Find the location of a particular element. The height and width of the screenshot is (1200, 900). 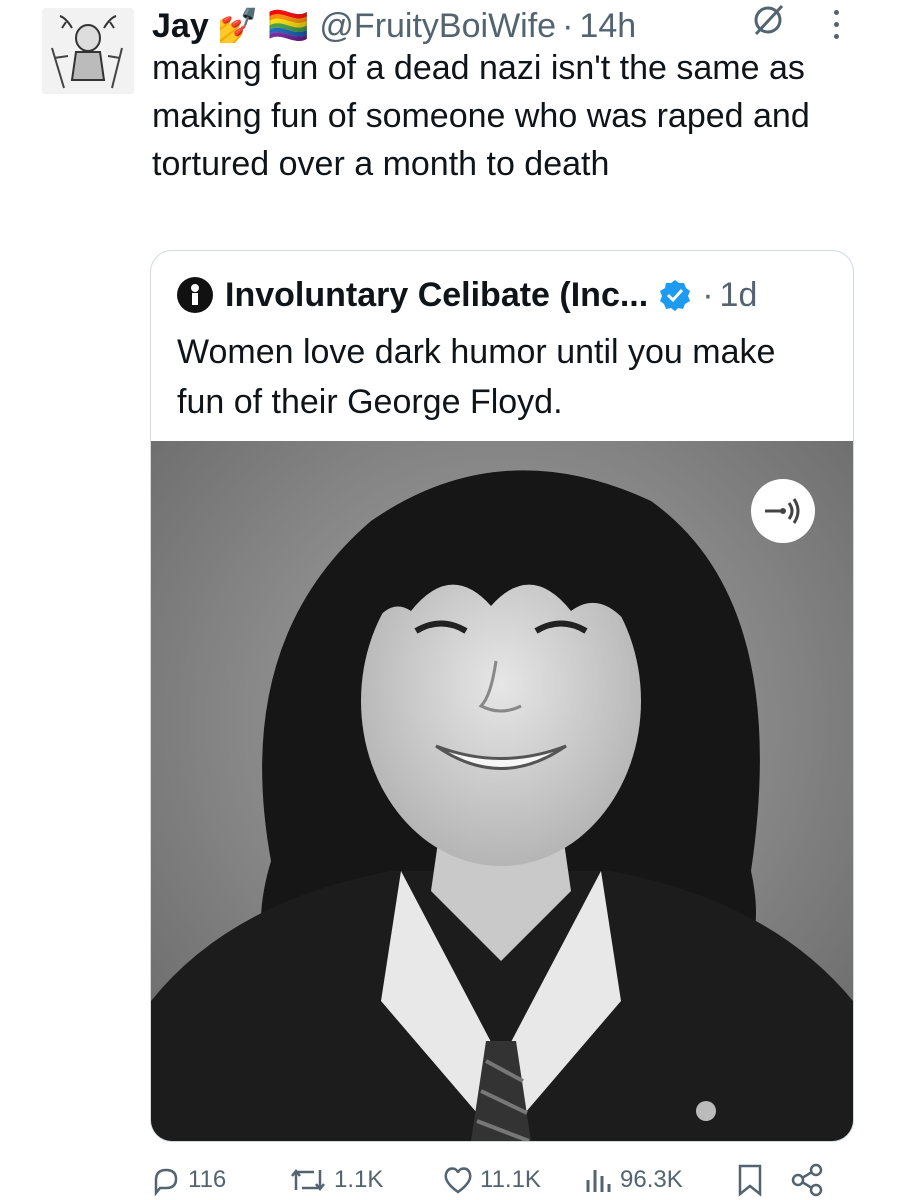

author-avatar is located at coordinates (88, 51).